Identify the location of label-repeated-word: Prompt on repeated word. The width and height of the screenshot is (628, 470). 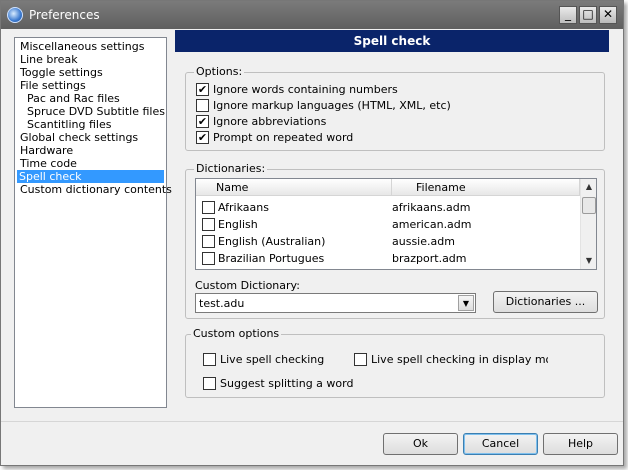
(283, 137).